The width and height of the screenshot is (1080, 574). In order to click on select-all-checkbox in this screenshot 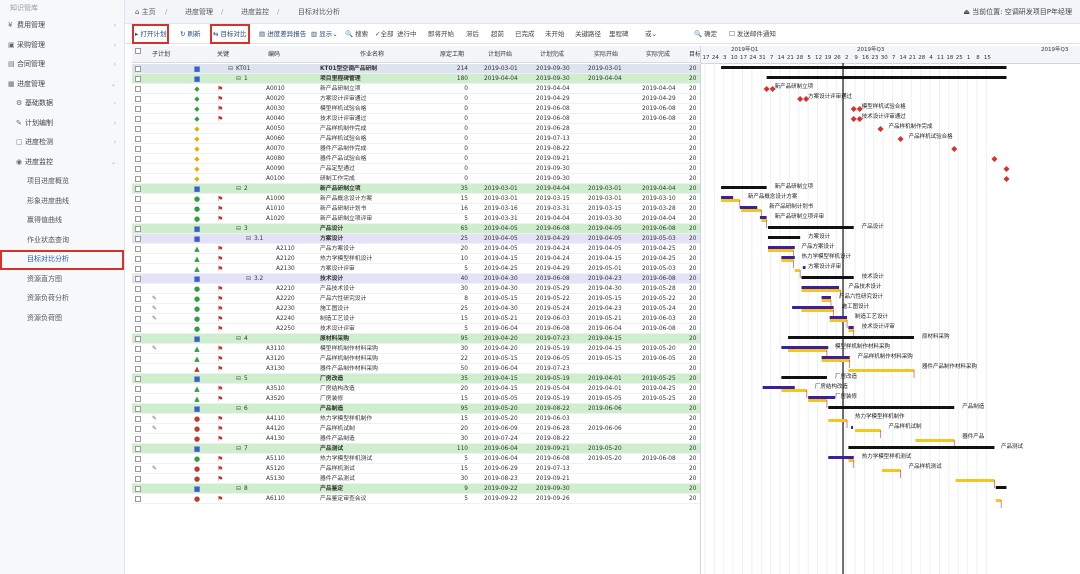, I will do `click(138, 51)`.